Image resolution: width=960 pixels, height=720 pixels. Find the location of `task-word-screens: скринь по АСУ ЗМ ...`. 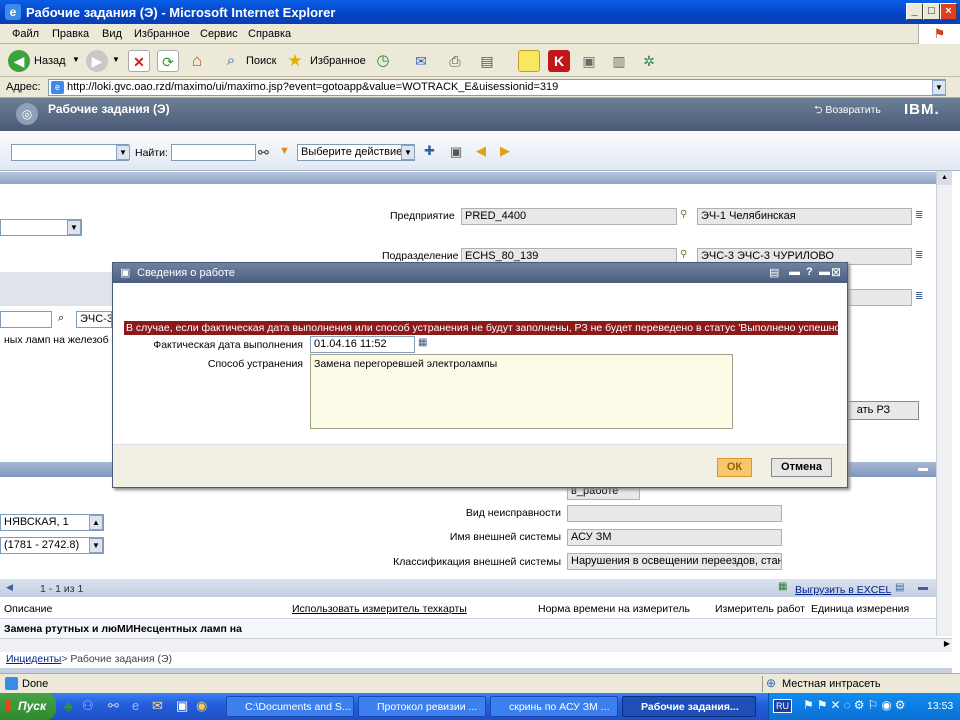

task-word-screens: скринь по АСУ ЗМ ... is located at coordinates (554, 706).